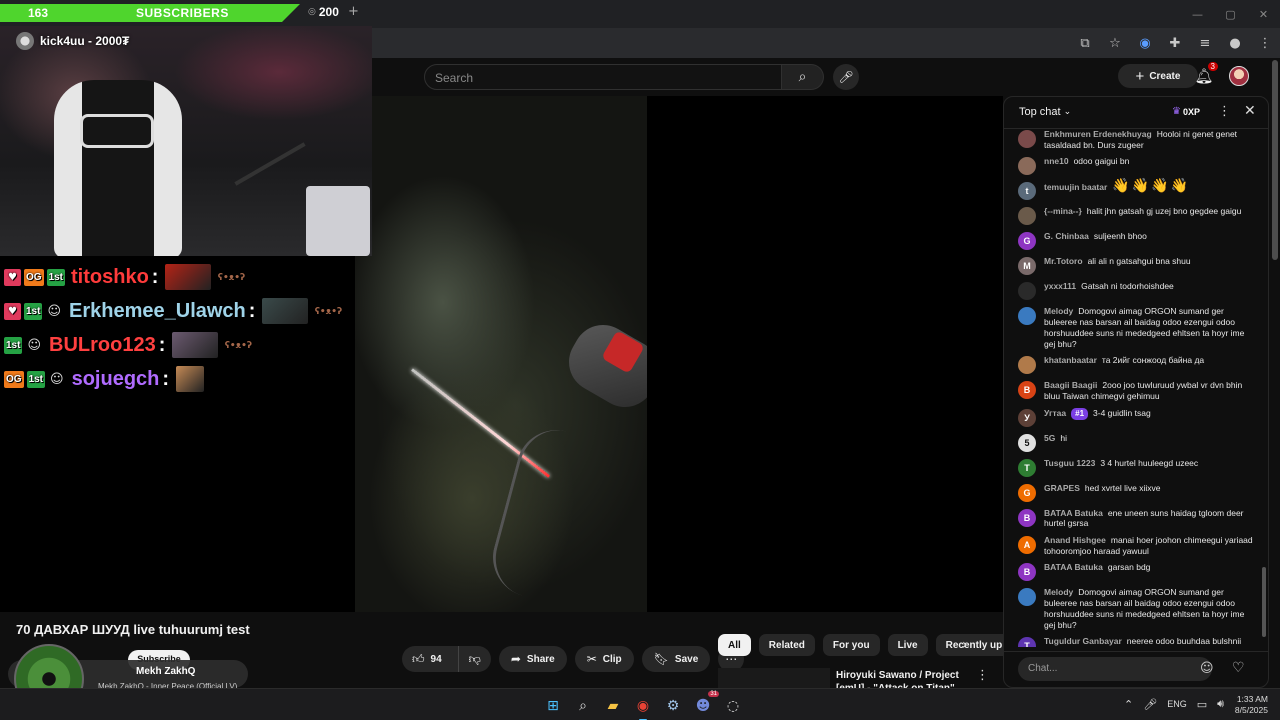 This screenshot has width=1280, height=720. What do you see at coordinates (851, 645) in the screenshot?
I see `filter-chip: For you` at bounding box center [851, 645].